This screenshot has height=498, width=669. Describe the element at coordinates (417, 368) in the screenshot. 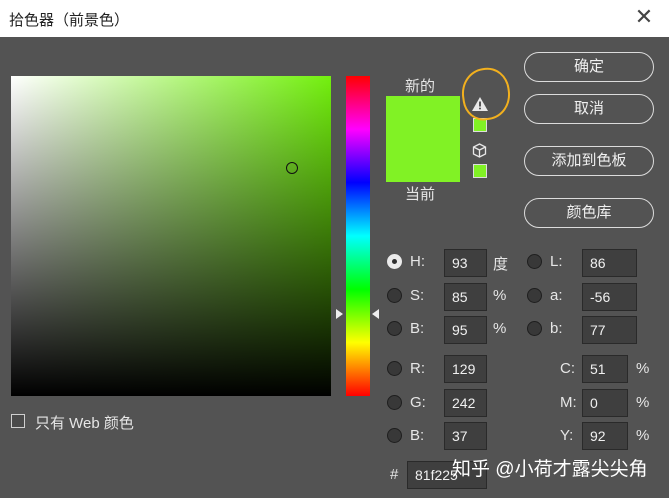

I see `red-label: R:` at that location.